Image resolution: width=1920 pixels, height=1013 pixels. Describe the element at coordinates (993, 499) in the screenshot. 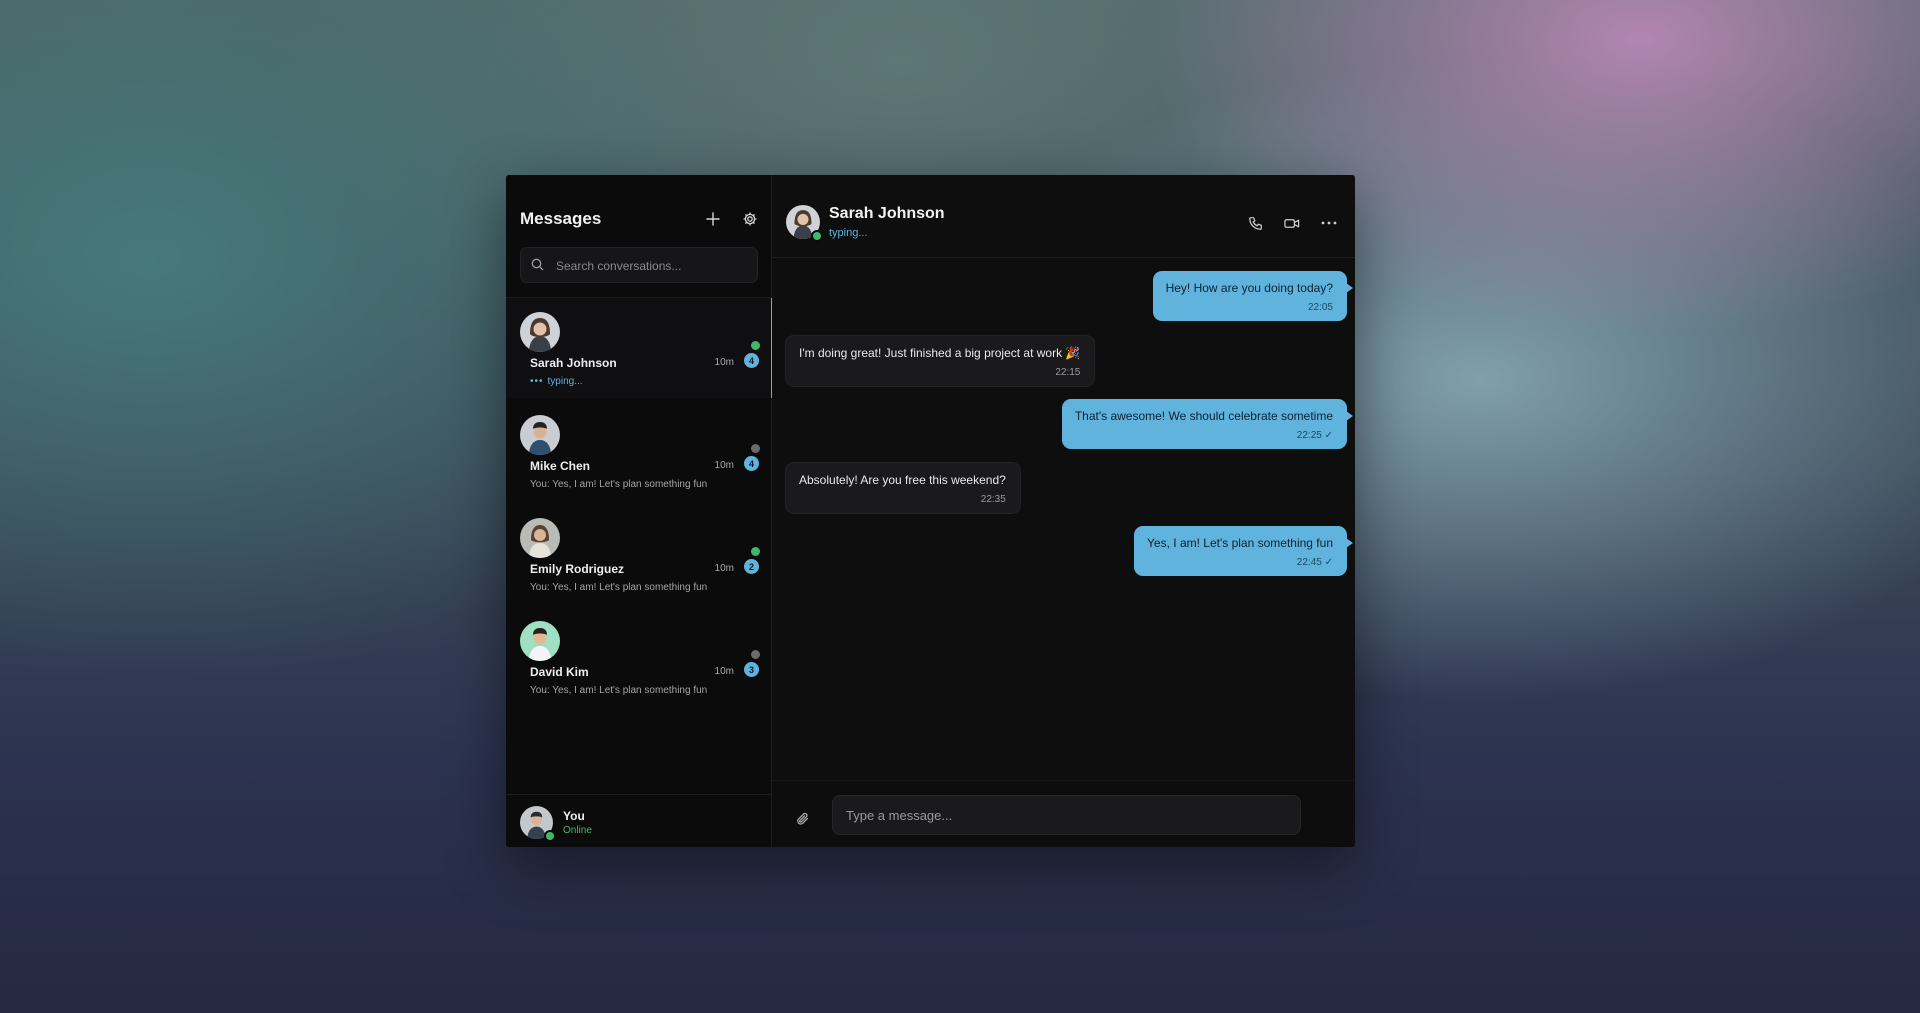

I see `message-time: 22:35` at that location.